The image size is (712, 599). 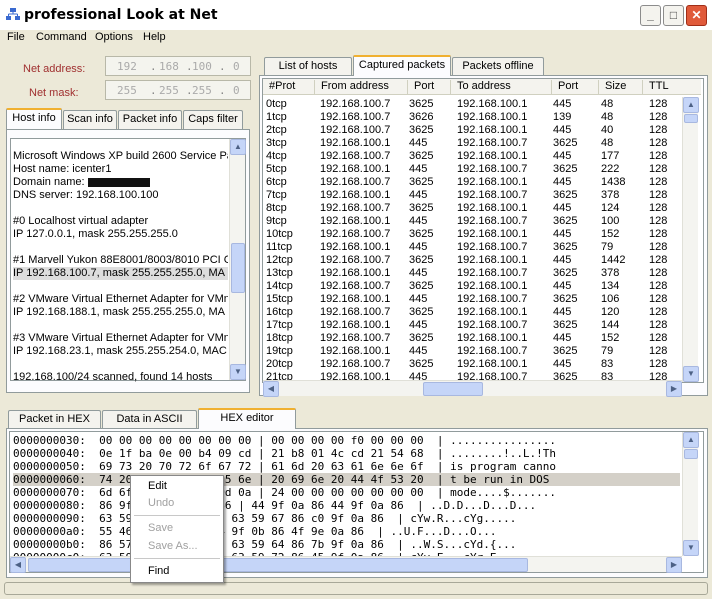 What do you see at coordinates (34, 118) in the screenshot?
I see `tab-host-info: Host info` at bounding box center [34, 118].